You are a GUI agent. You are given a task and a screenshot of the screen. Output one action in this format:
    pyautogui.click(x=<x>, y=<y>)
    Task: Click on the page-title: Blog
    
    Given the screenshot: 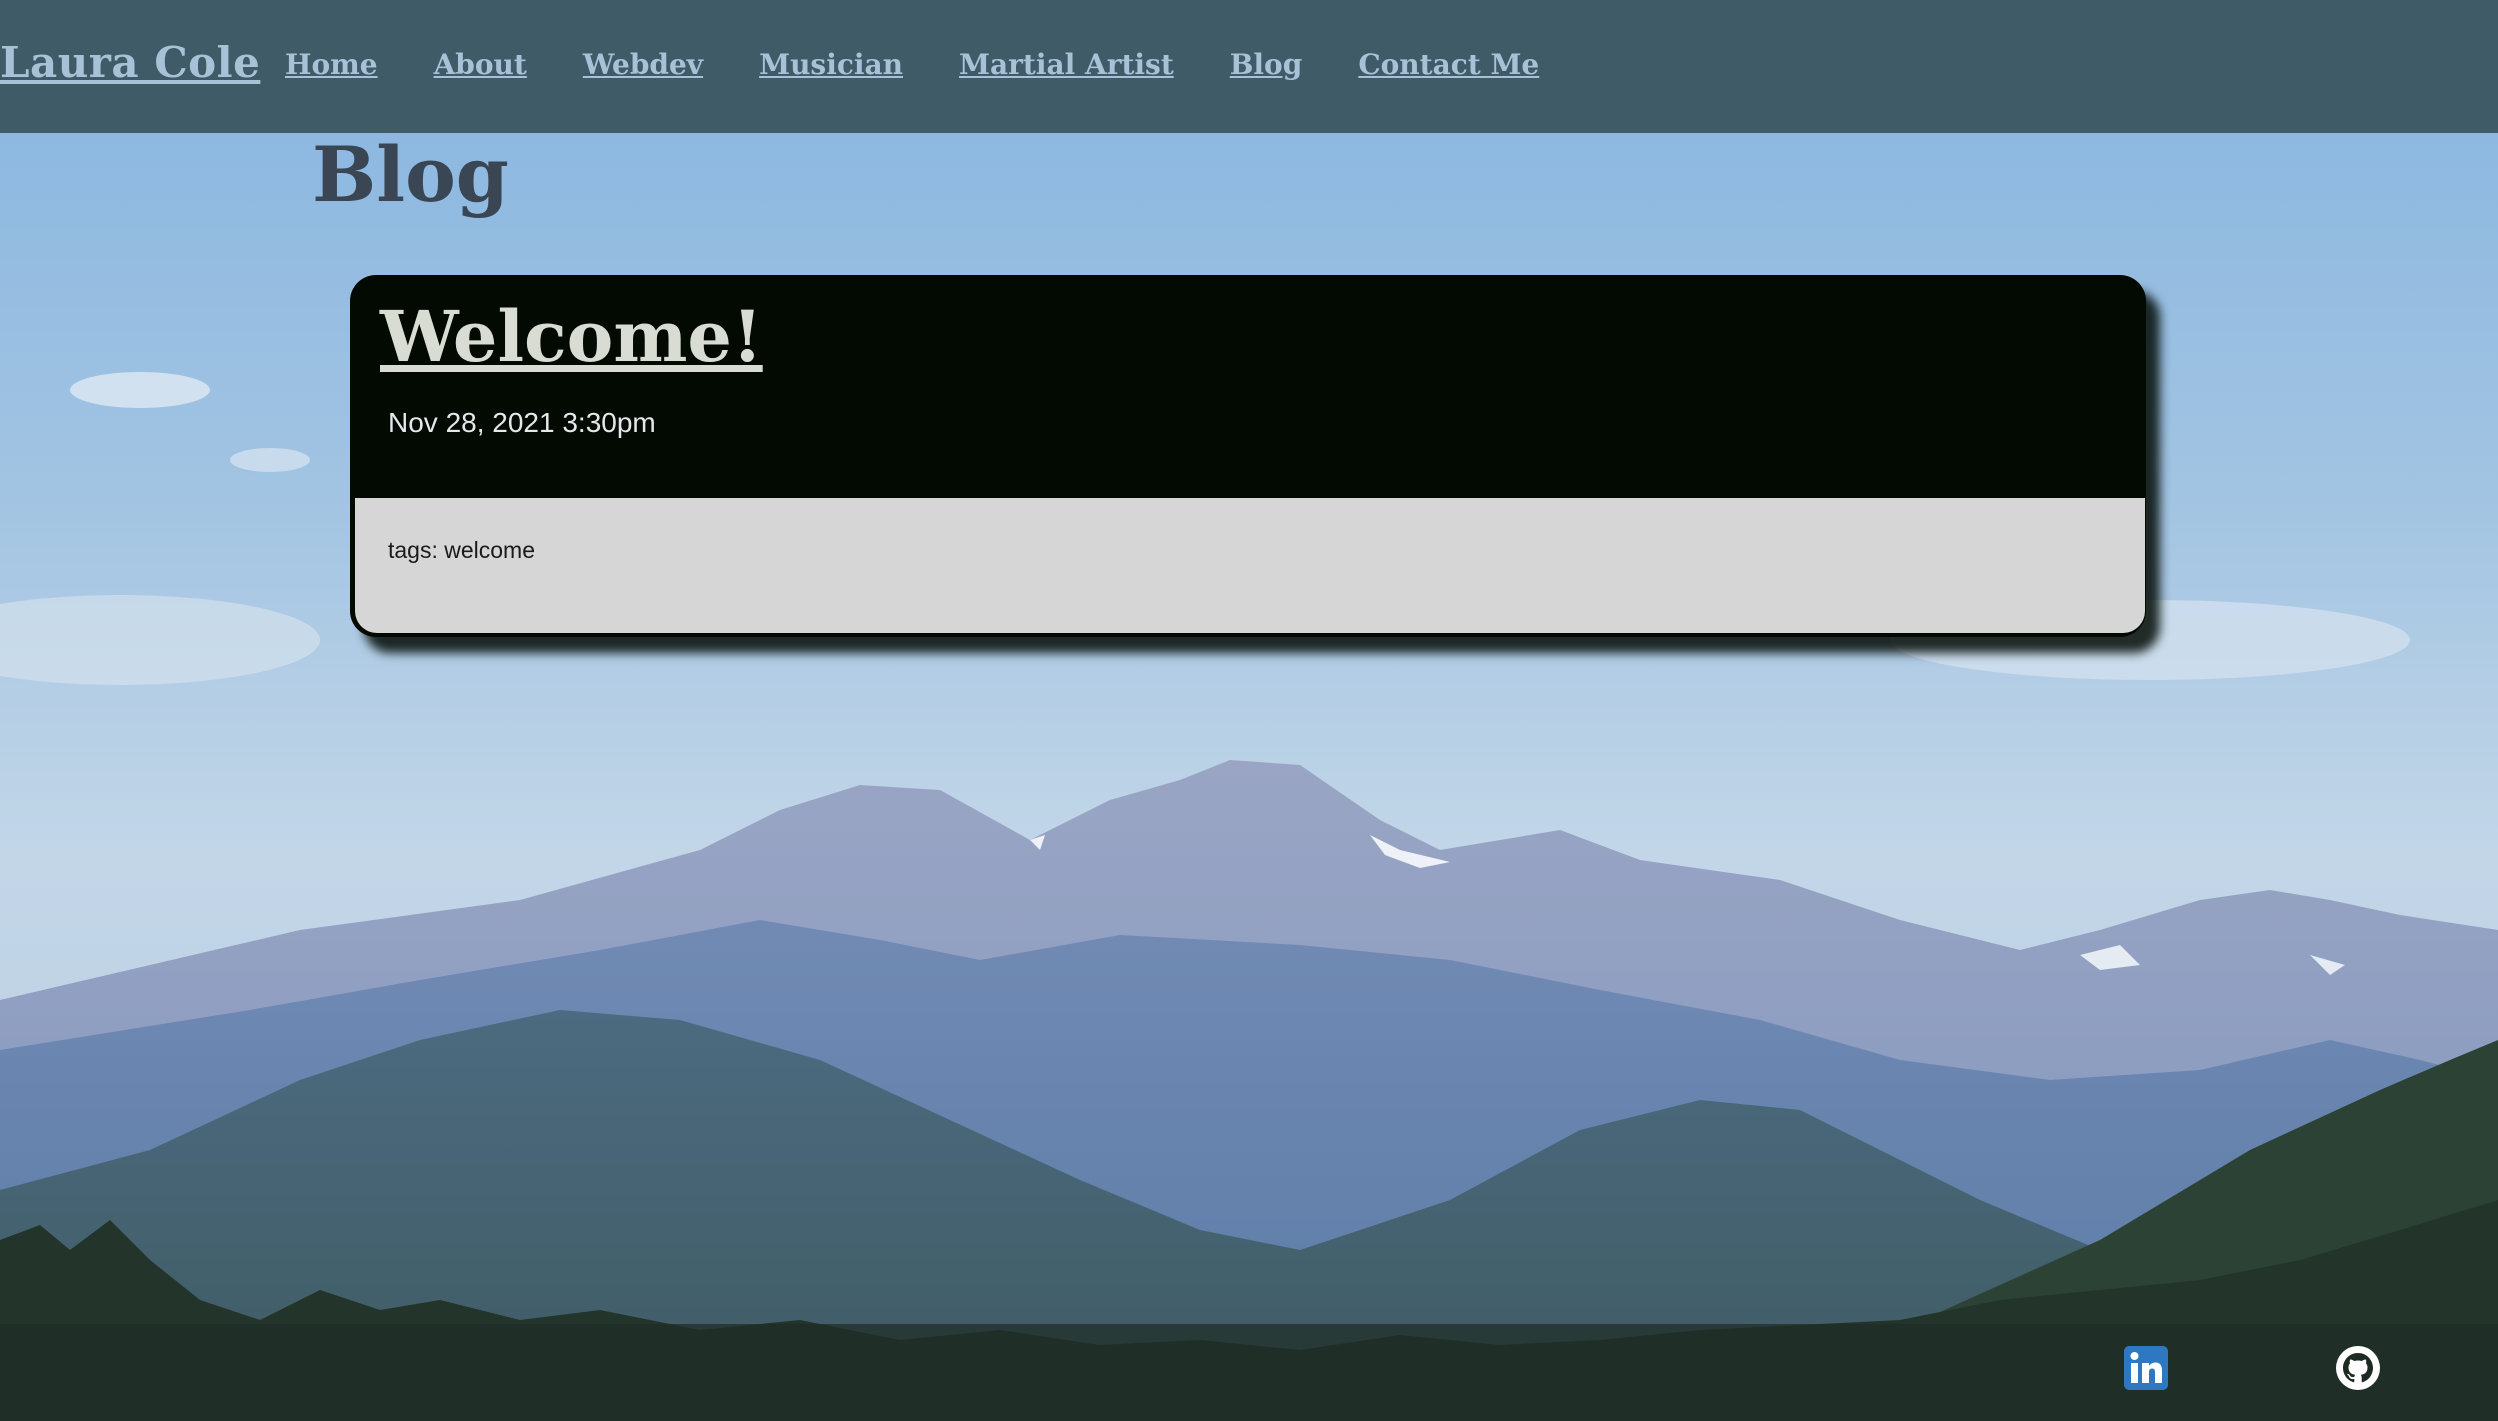 What is the action you would take?
    pyautogui.click(x=410, y=174)
    